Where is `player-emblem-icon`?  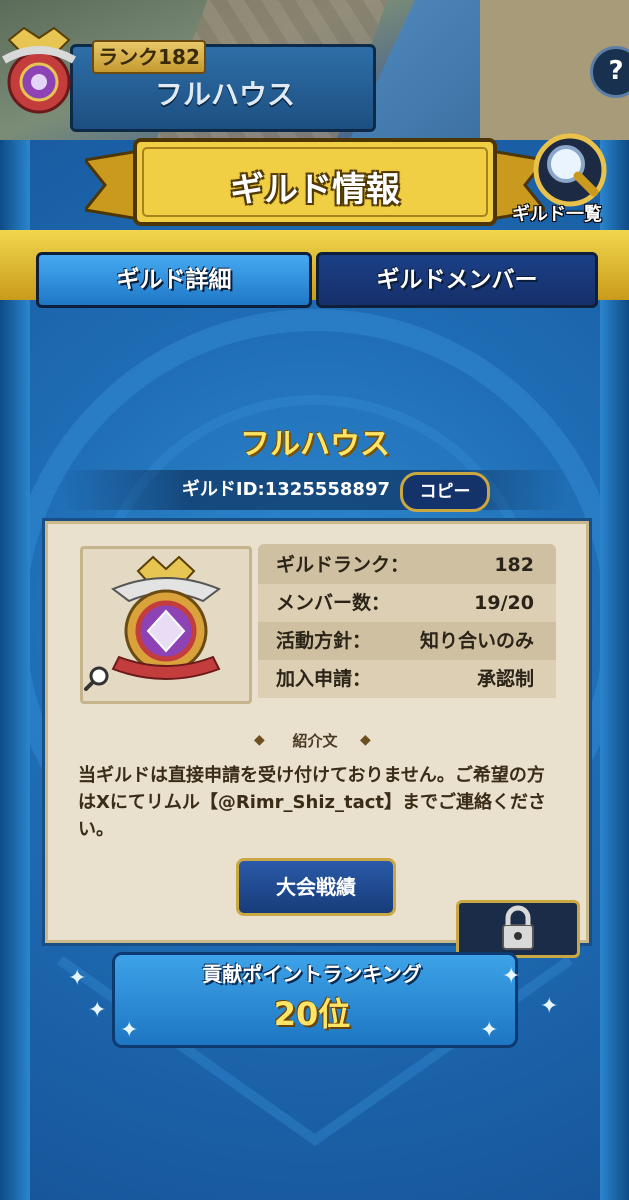 player-emblem-icon is located at coordinates (42, 75).